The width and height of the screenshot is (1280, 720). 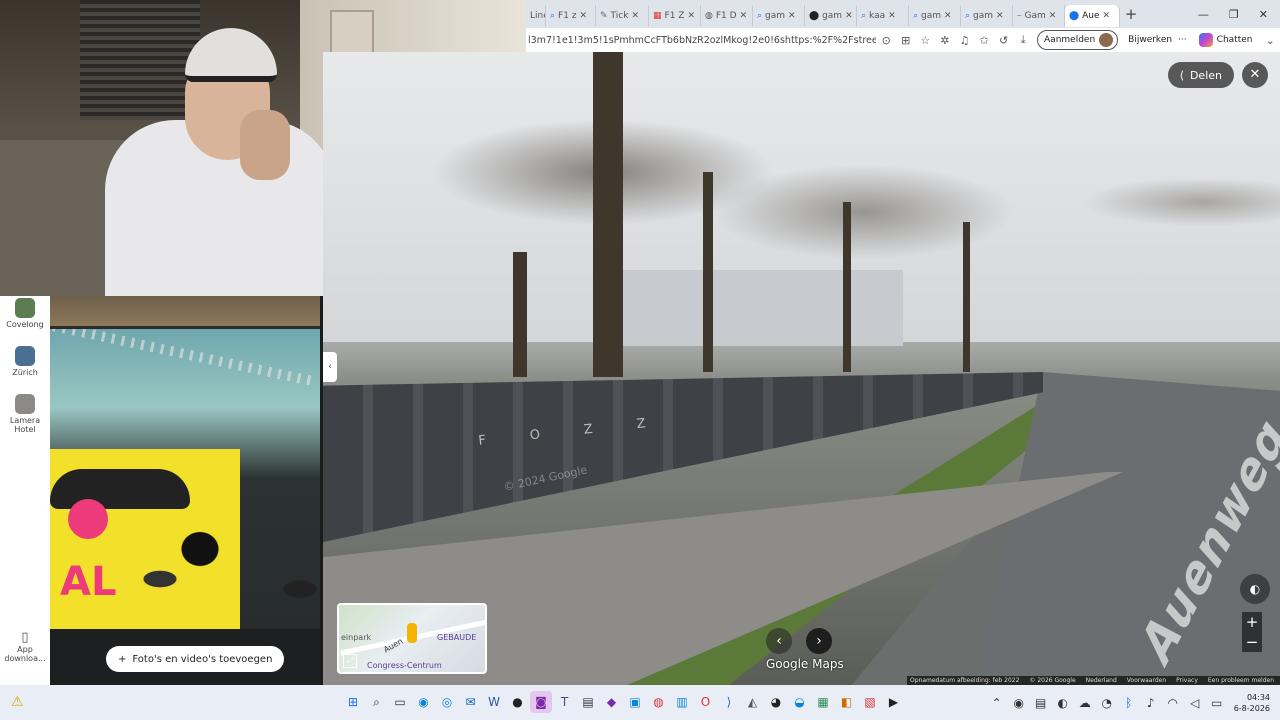 I want to click on vscode-icon: ⟩, so click(x=729, y=702).